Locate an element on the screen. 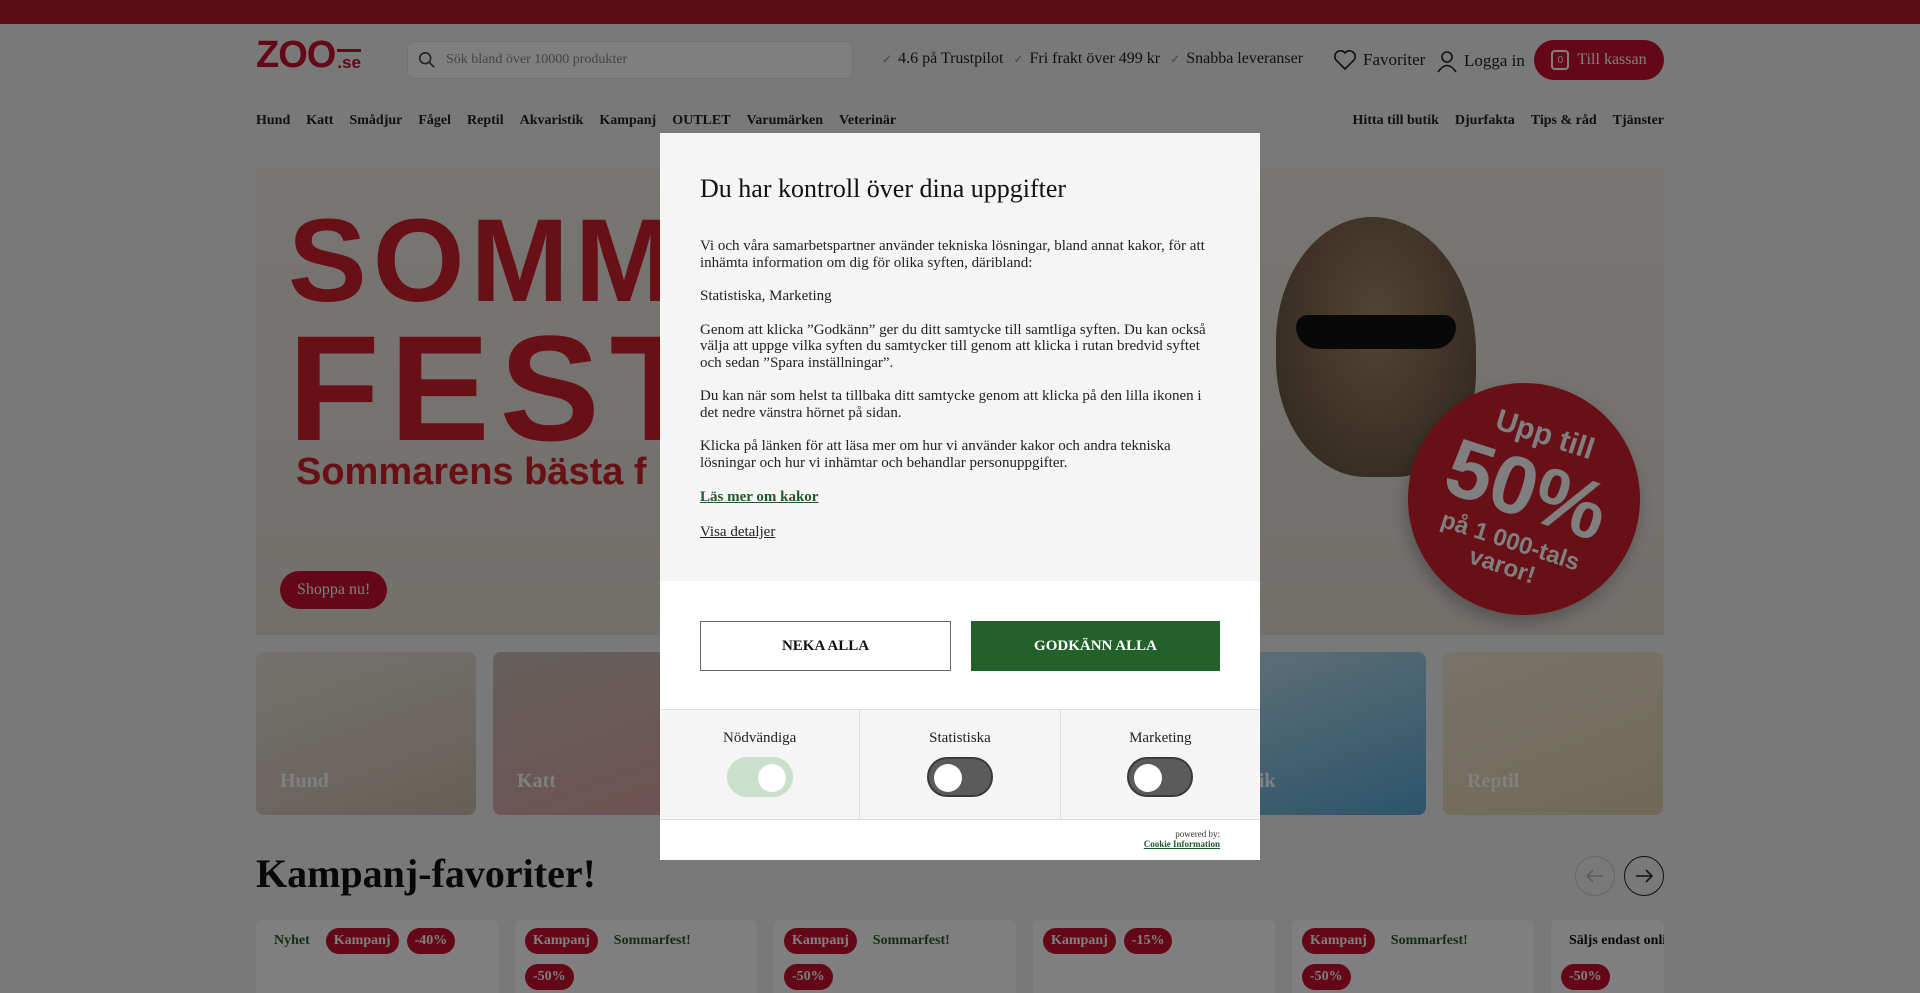 This screenshot has height=993, width=1920. consent-category-statistics: Statistiska is located at coordinates (960, 764).